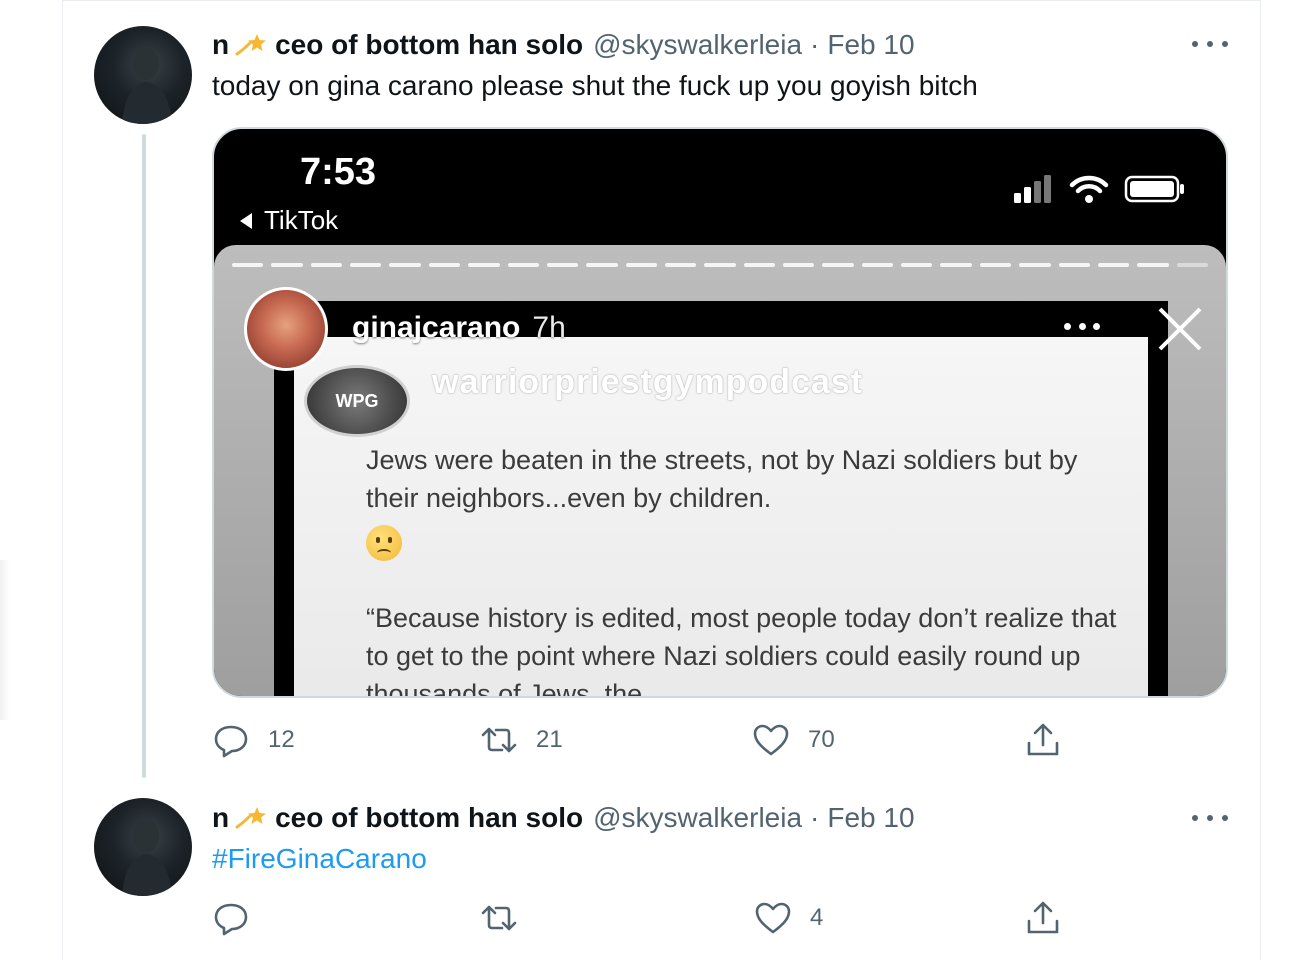  I want to click on story-avatar, so click(286, 329).